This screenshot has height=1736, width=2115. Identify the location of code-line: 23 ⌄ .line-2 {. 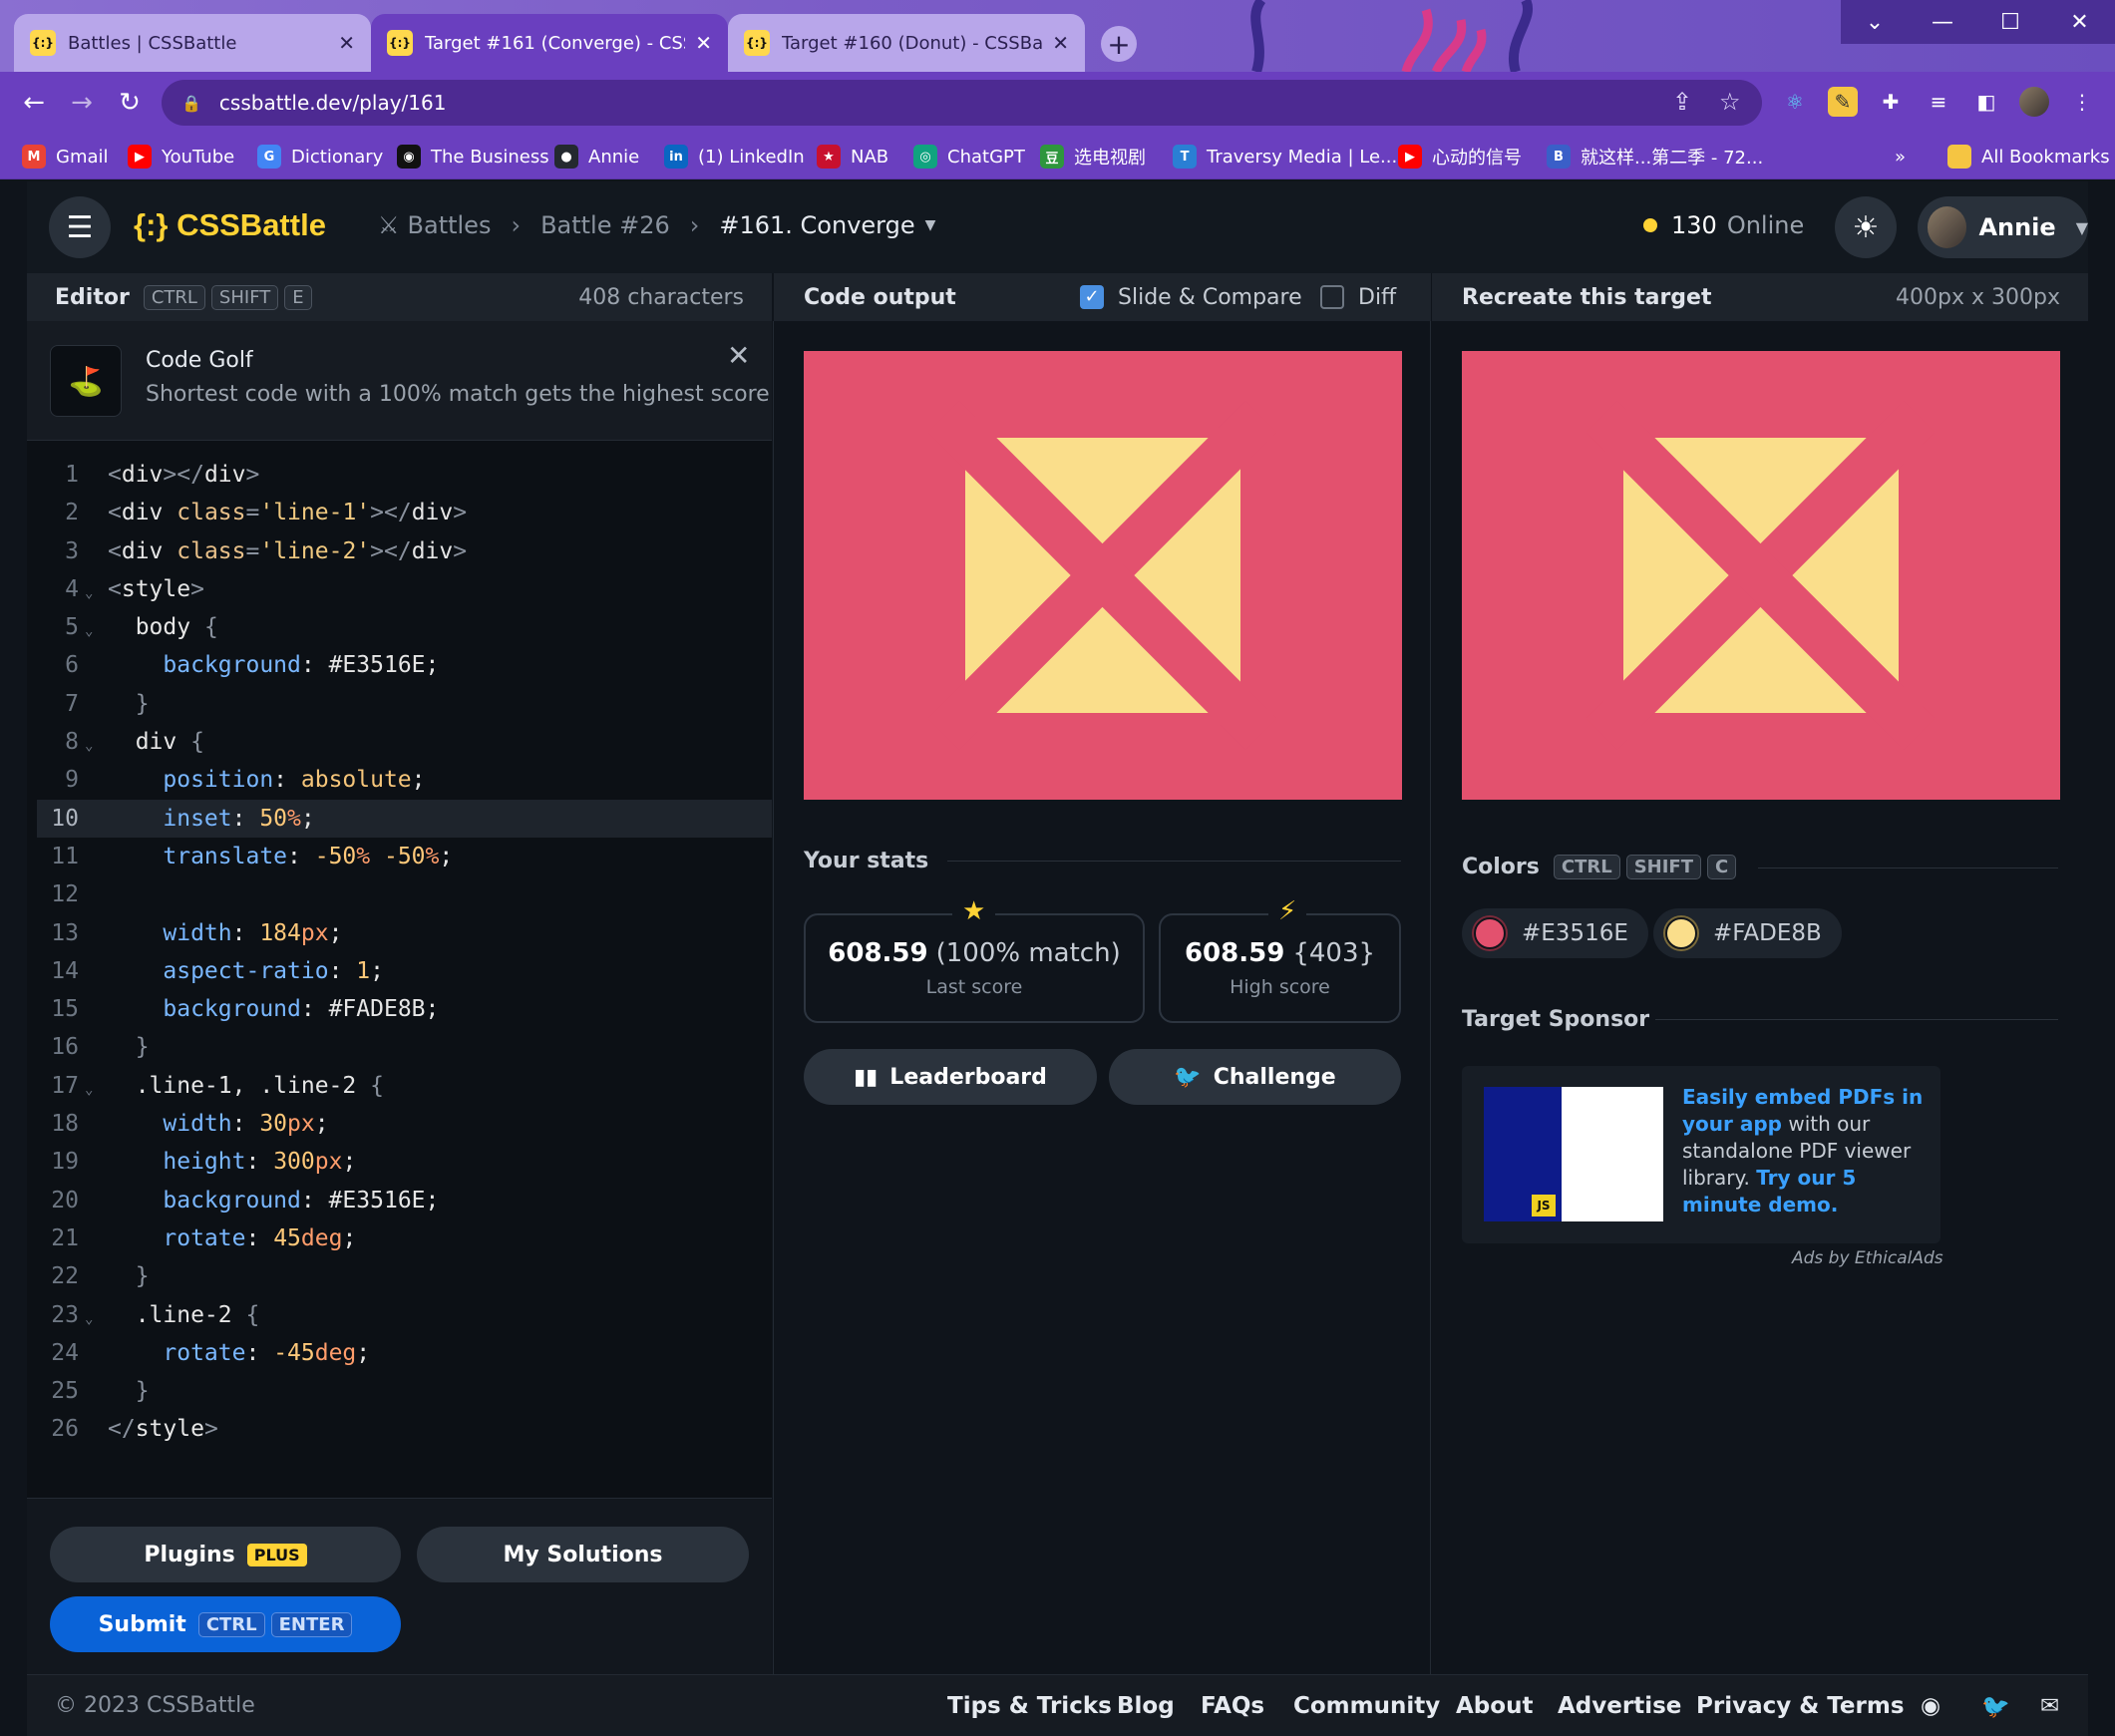
(404, 1315).